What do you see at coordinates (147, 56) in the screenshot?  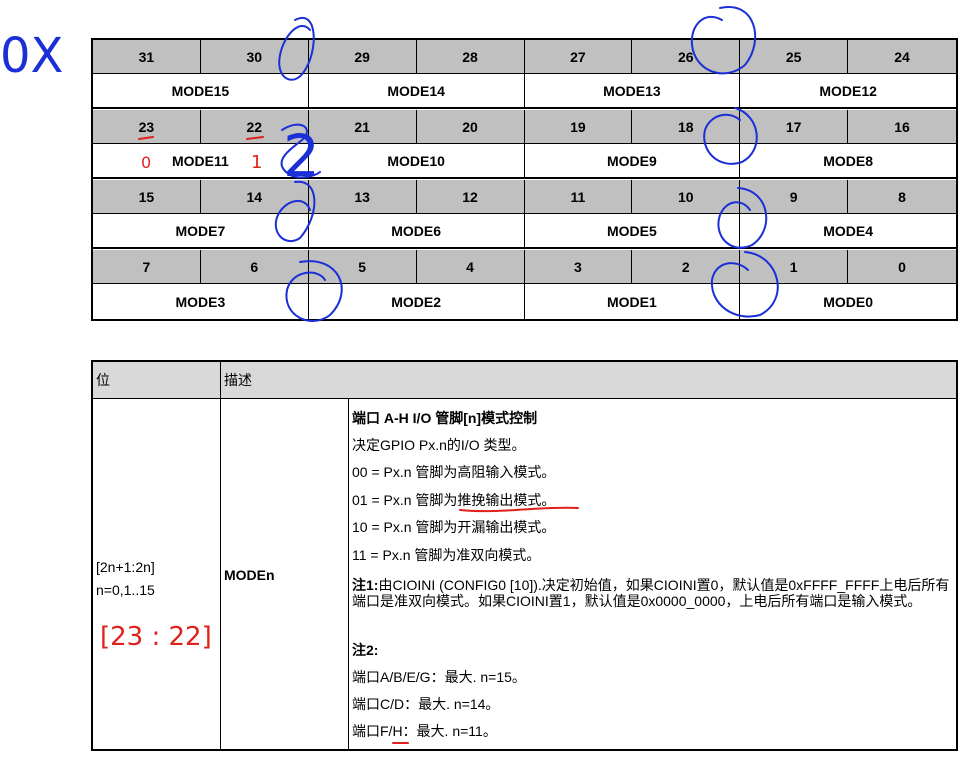 I see `bit-cell: 31` at bounding box center [147, 56].